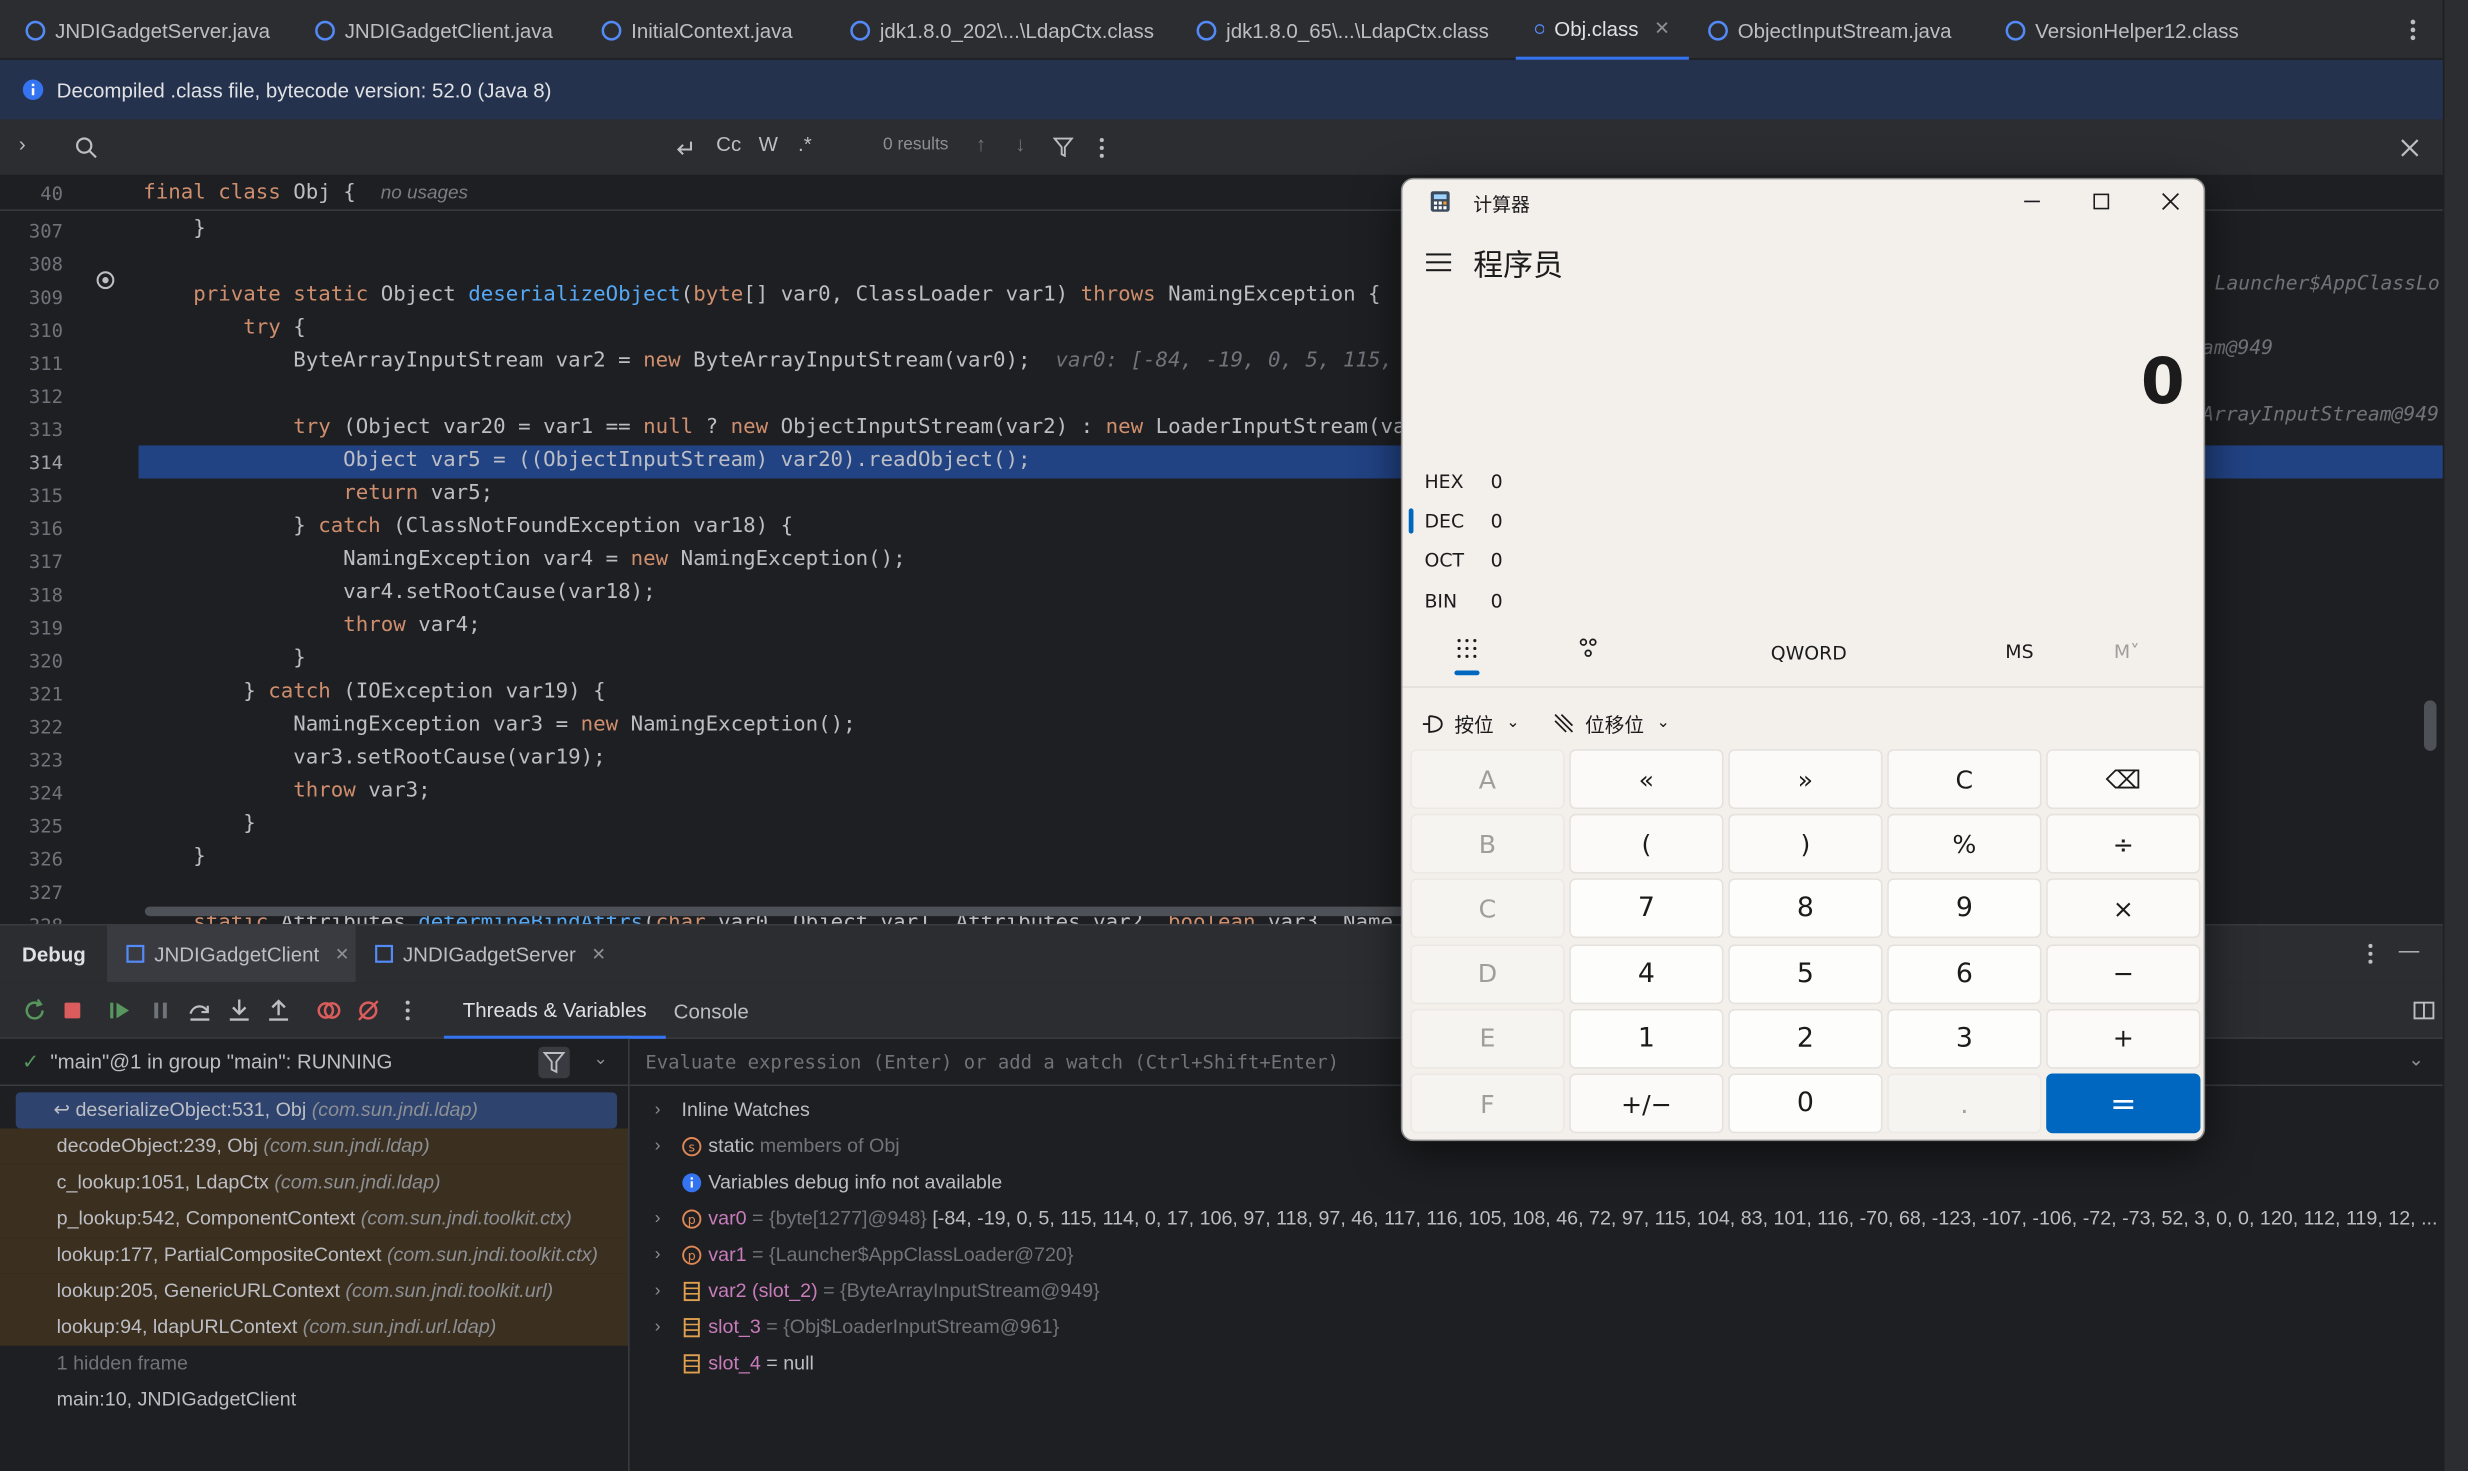 This screenshot has height=1471, width=2468. I want to click on radix-dec: DEC 0, so click(1559, 521).